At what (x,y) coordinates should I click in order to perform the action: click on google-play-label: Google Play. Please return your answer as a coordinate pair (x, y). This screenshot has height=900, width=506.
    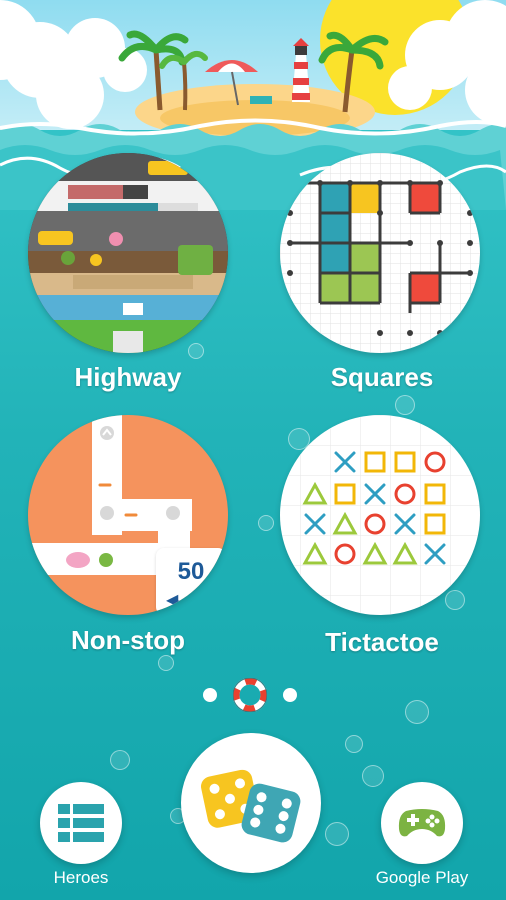
    Looking at the image, I should click on (422, 878).